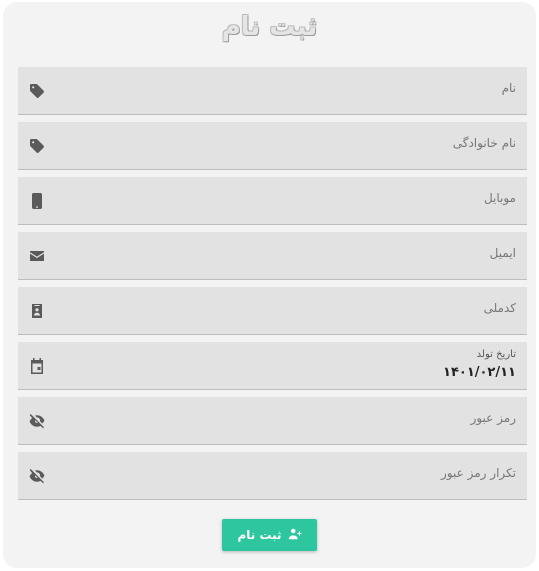  What do you see at coordinates (493, 418) in the screenshot?
I see `password-label: رمز عبور` at bounding box center [493, 418].